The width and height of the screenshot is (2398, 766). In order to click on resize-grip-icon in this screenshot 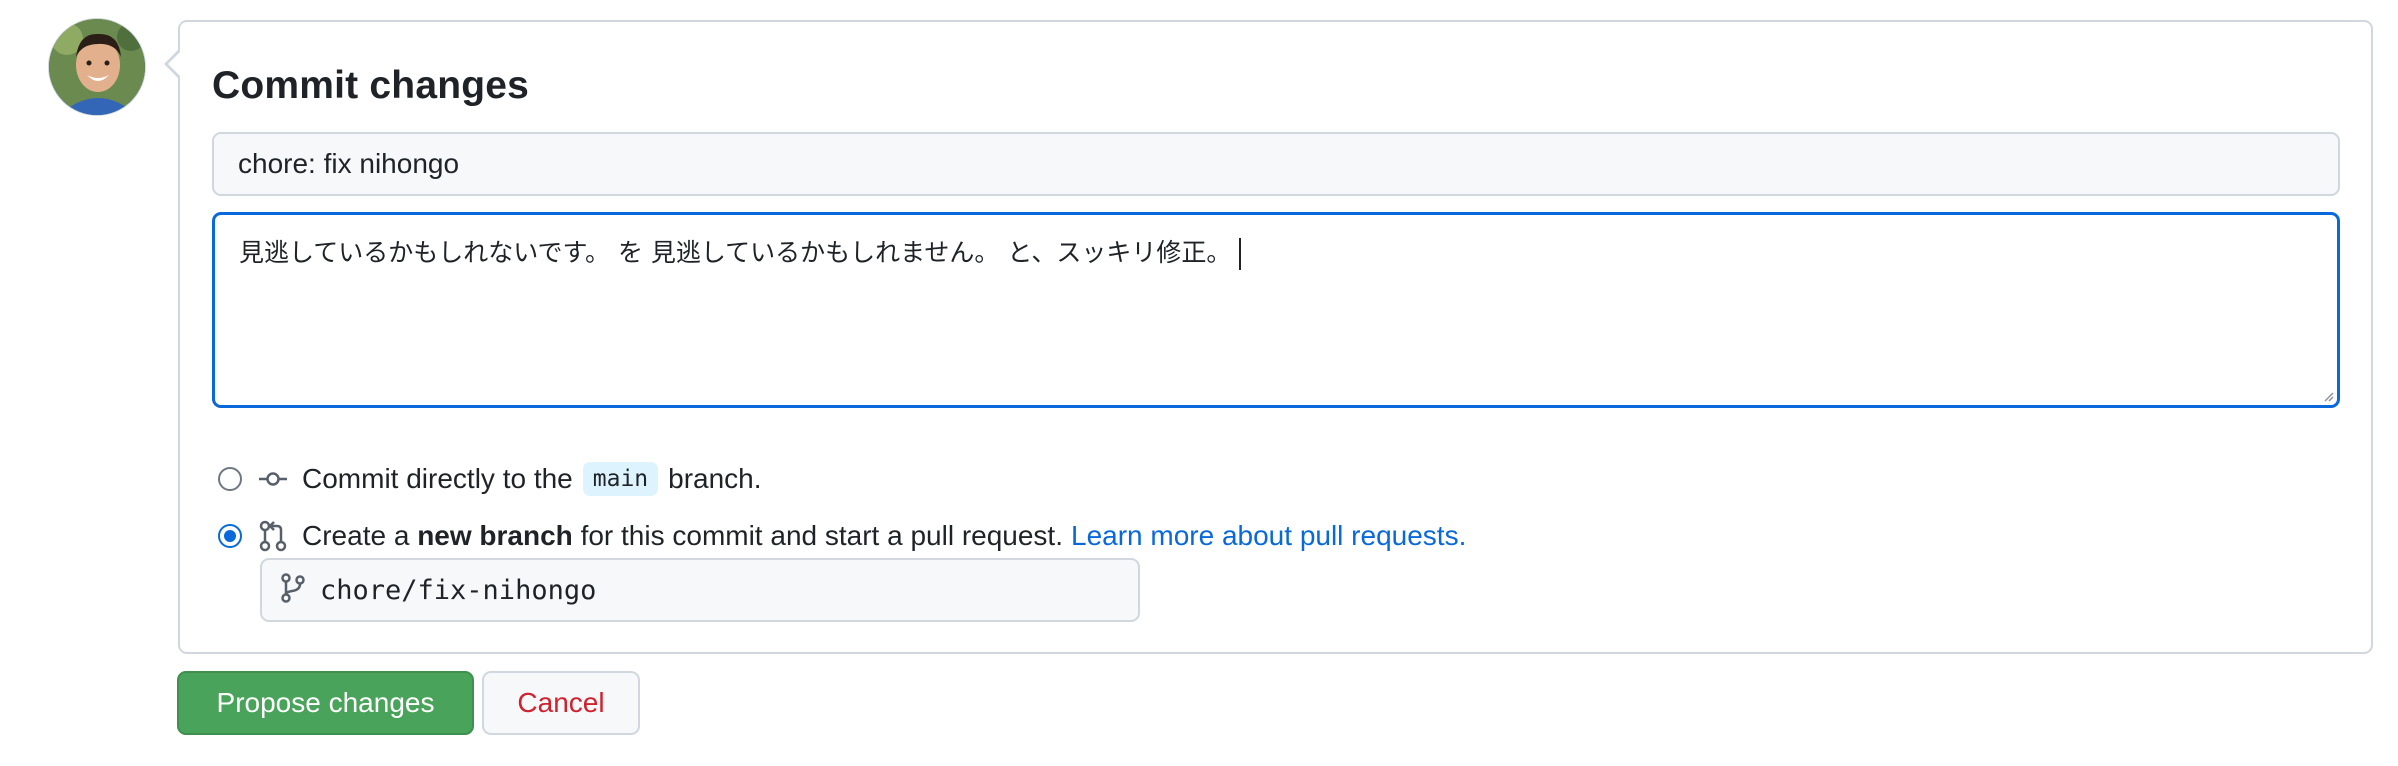, I will do `click(2327, 395)`.